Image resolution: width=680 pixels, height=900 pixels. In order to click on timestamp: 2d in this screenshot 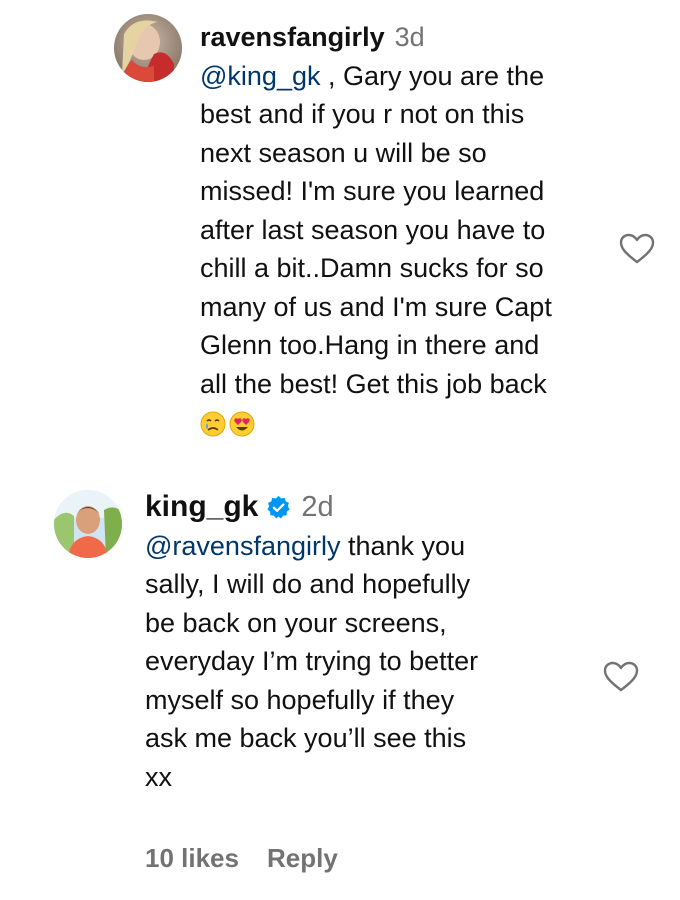, I will do `click(317, 507)`.